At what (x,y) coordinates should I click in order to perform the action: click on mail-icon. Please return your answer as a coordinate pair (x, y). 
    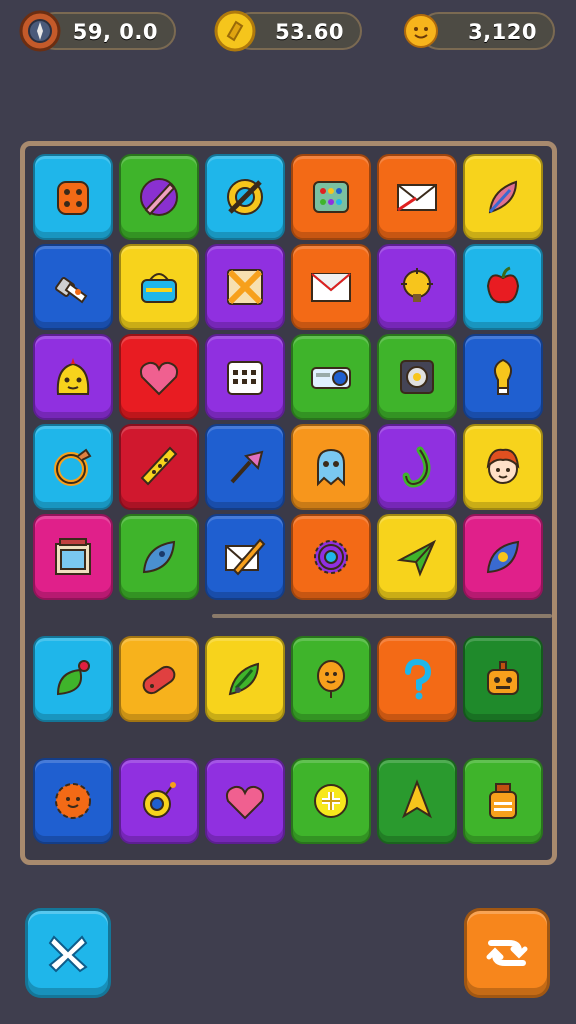
    Looking at the image, I should click on (331, 287).